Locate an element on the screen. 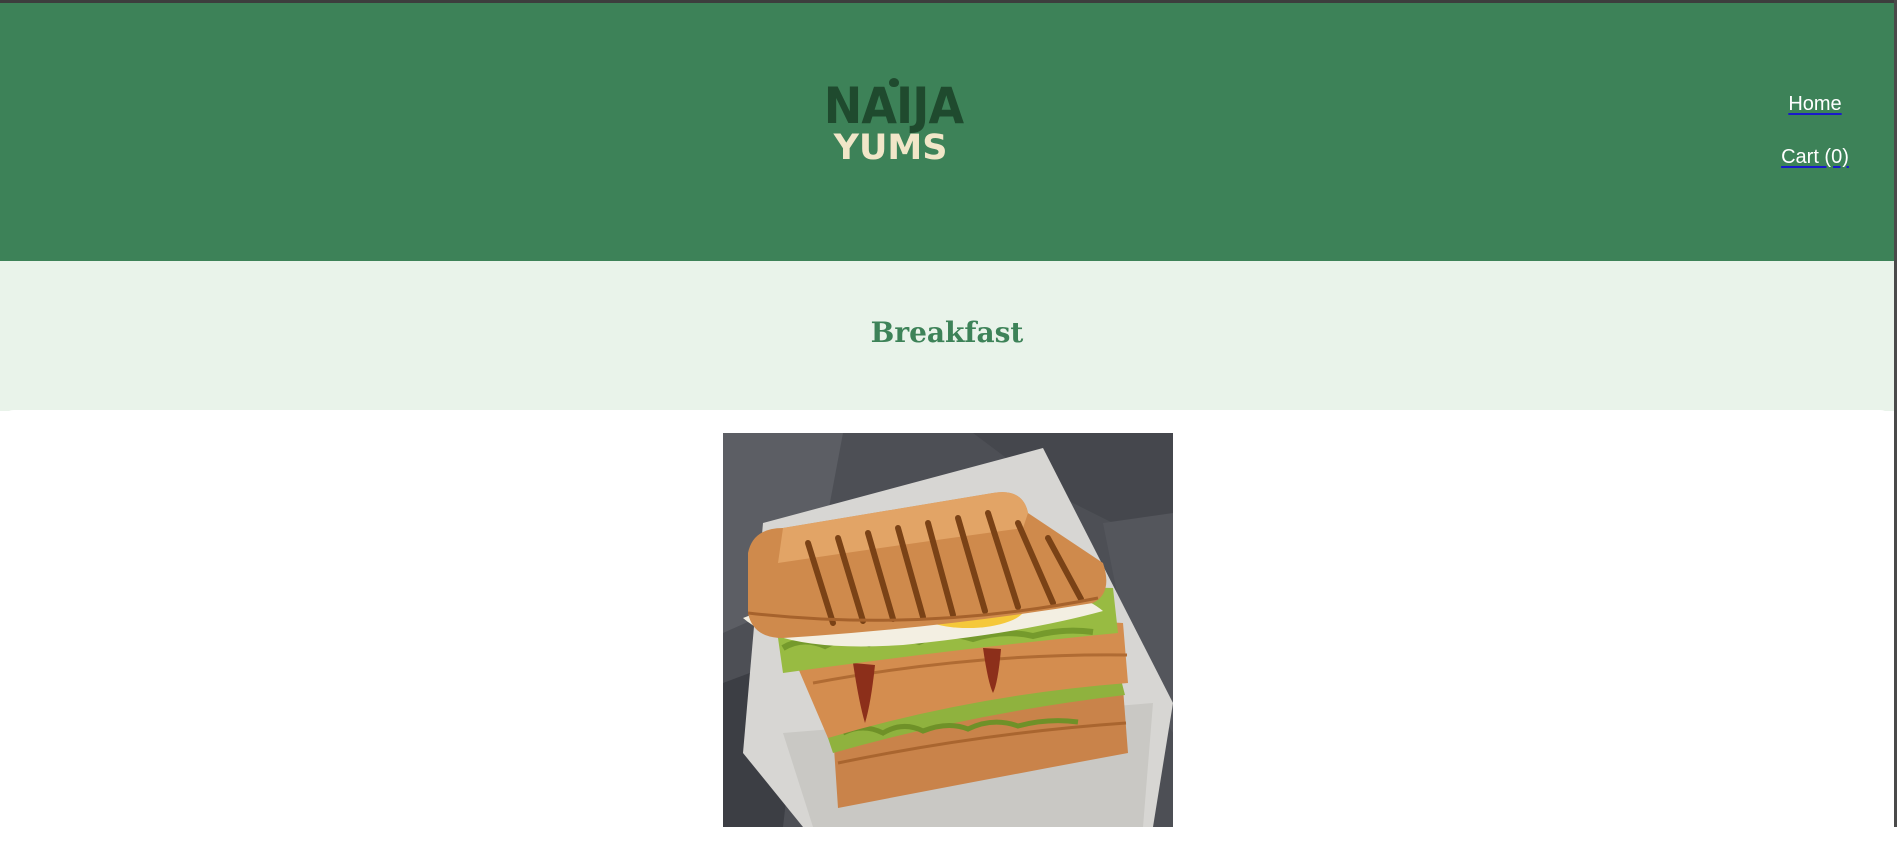 This screenshot has width=1897, height=850. main-nav: Home Cart (0) is located at coordinates (1815, 144).